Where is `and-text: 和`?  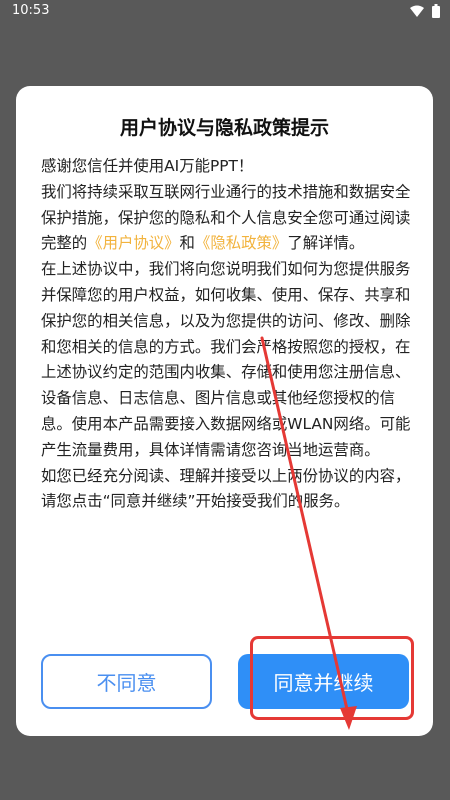 and-text: 和 is located at coordinates (187, 243).